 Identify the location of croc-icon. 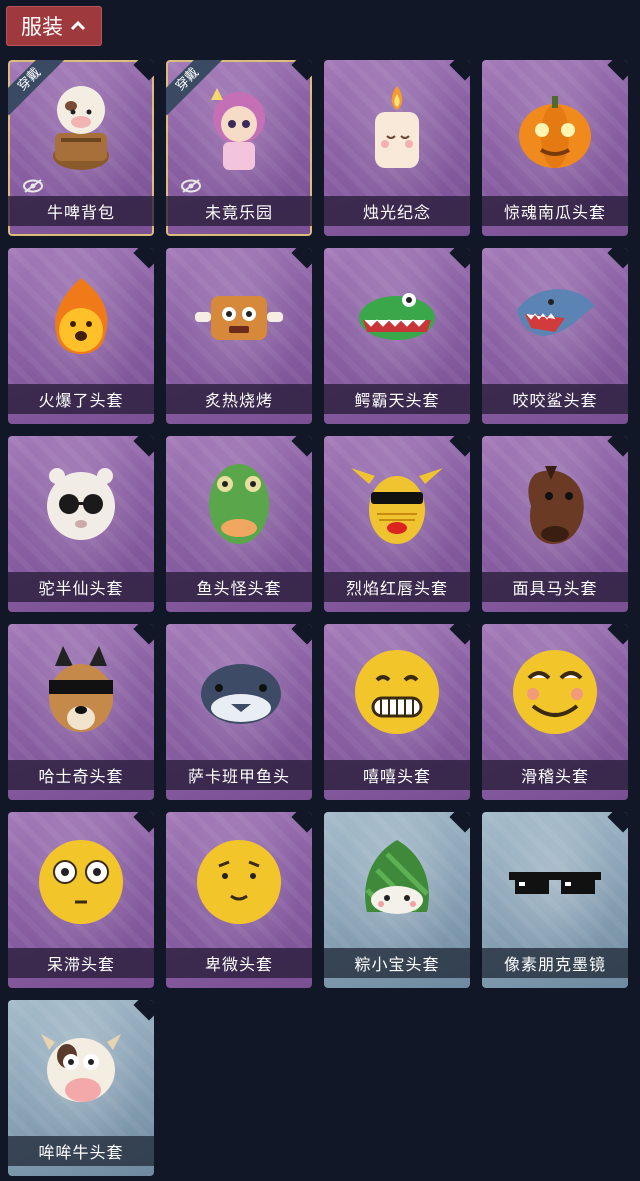
(397, 316).